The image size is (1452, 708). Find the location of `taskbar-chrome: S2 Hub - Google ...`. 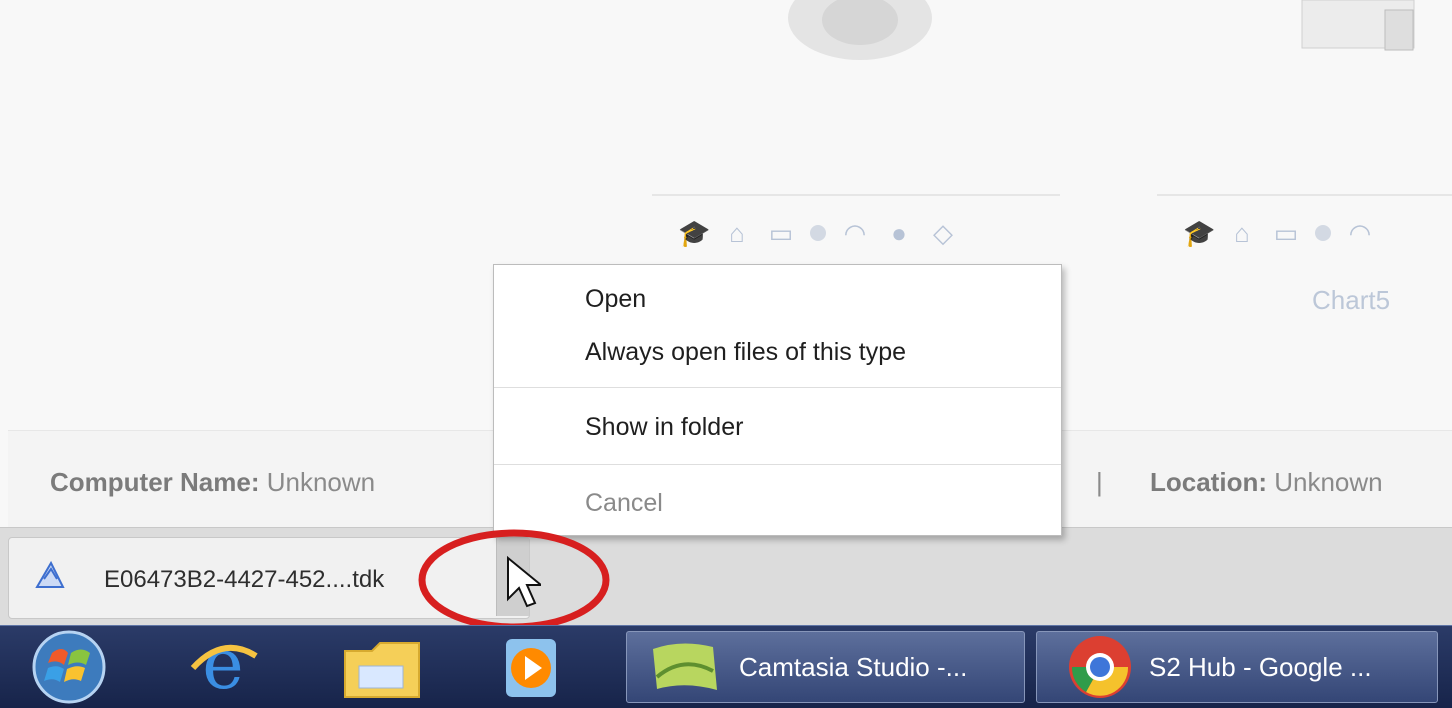

taskbar-chrome: S2 Hub - Google ... is located at coordinates (1237, 667).